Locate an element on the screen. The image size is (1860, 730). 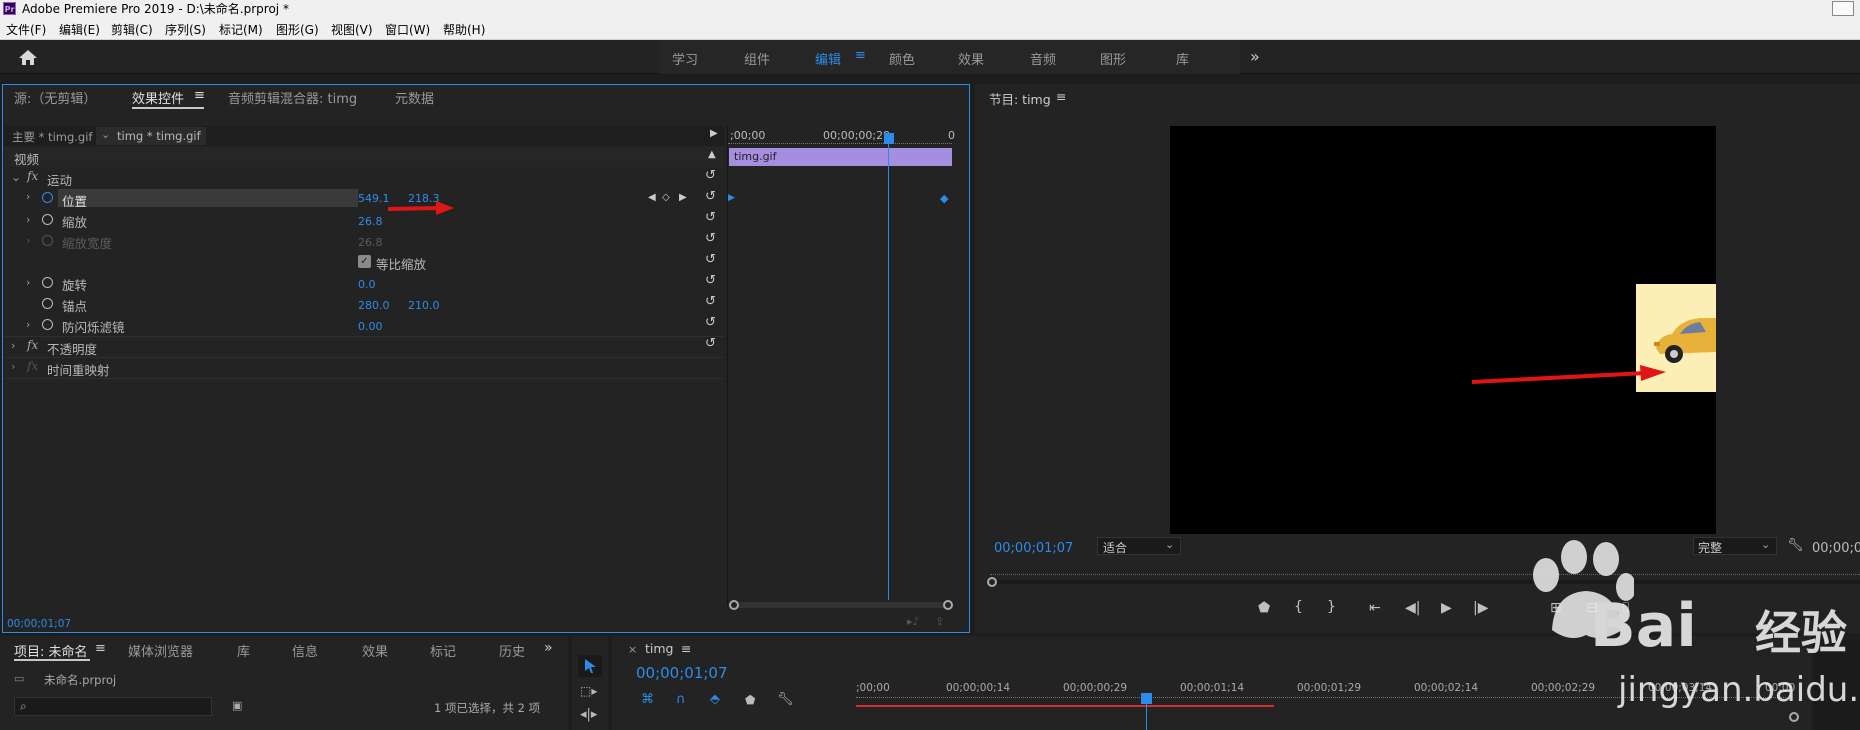
rotation-value: 0.0 is located at coordinates (367, 284).